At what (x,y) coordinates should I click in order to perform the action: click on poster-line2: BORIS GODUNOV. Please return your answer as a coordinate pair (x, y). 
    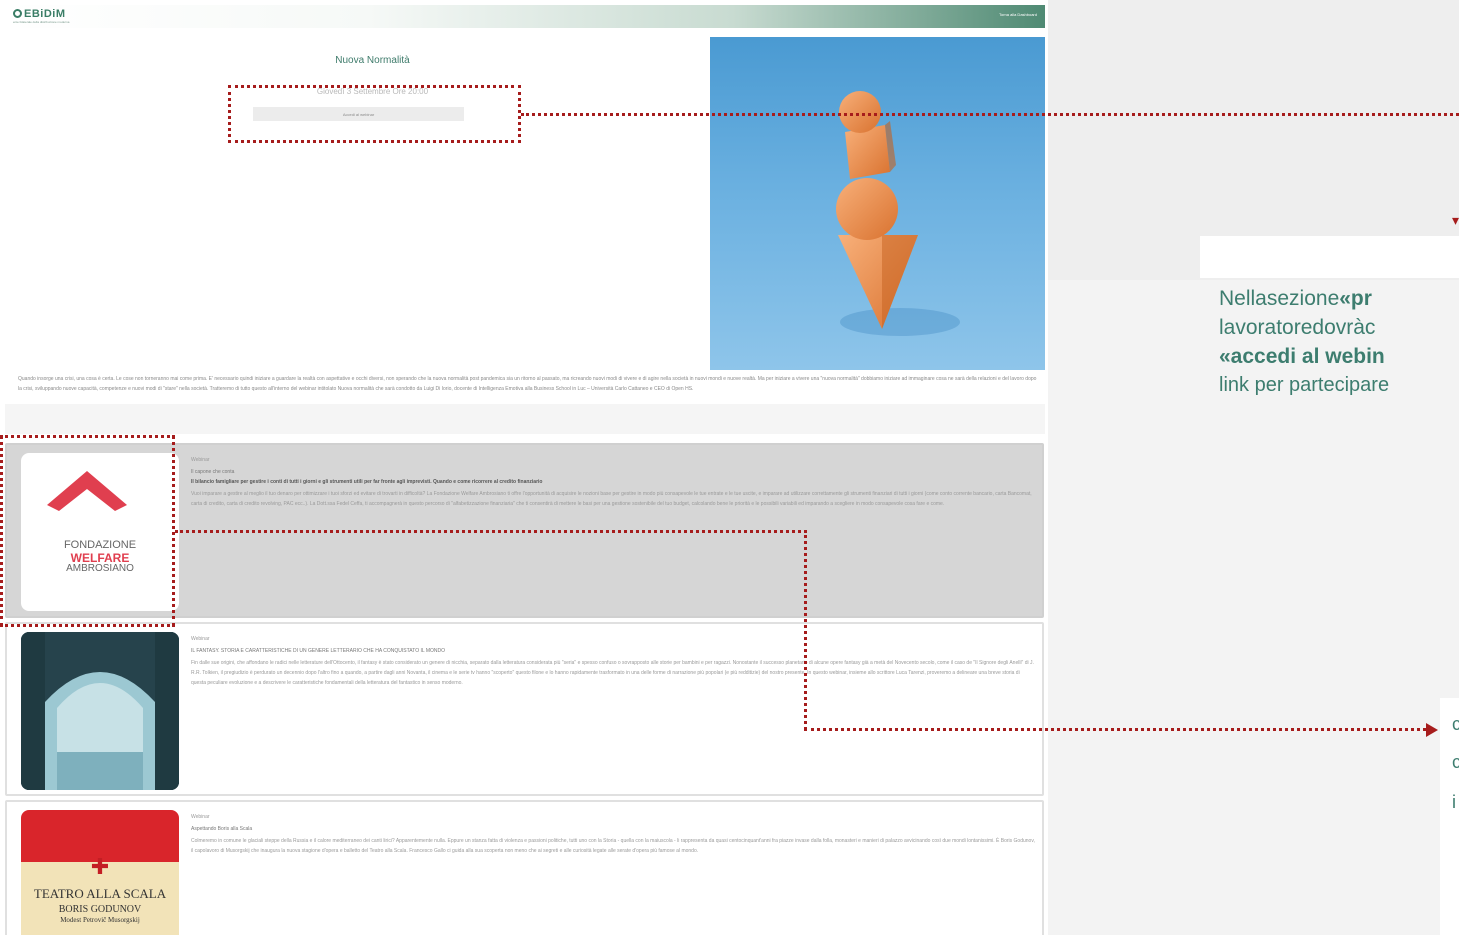
    Looking at the image, I should click on (100, 909).